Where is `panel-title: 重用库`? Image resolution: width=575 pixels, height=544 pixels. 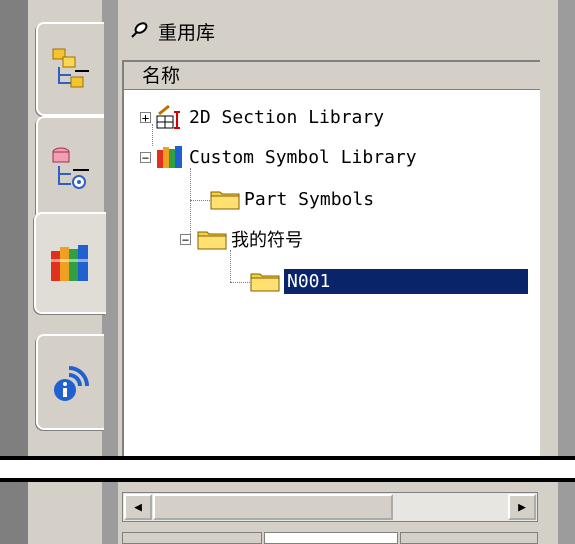 panel-title: 重用库 is located at coordinates (187, 32).